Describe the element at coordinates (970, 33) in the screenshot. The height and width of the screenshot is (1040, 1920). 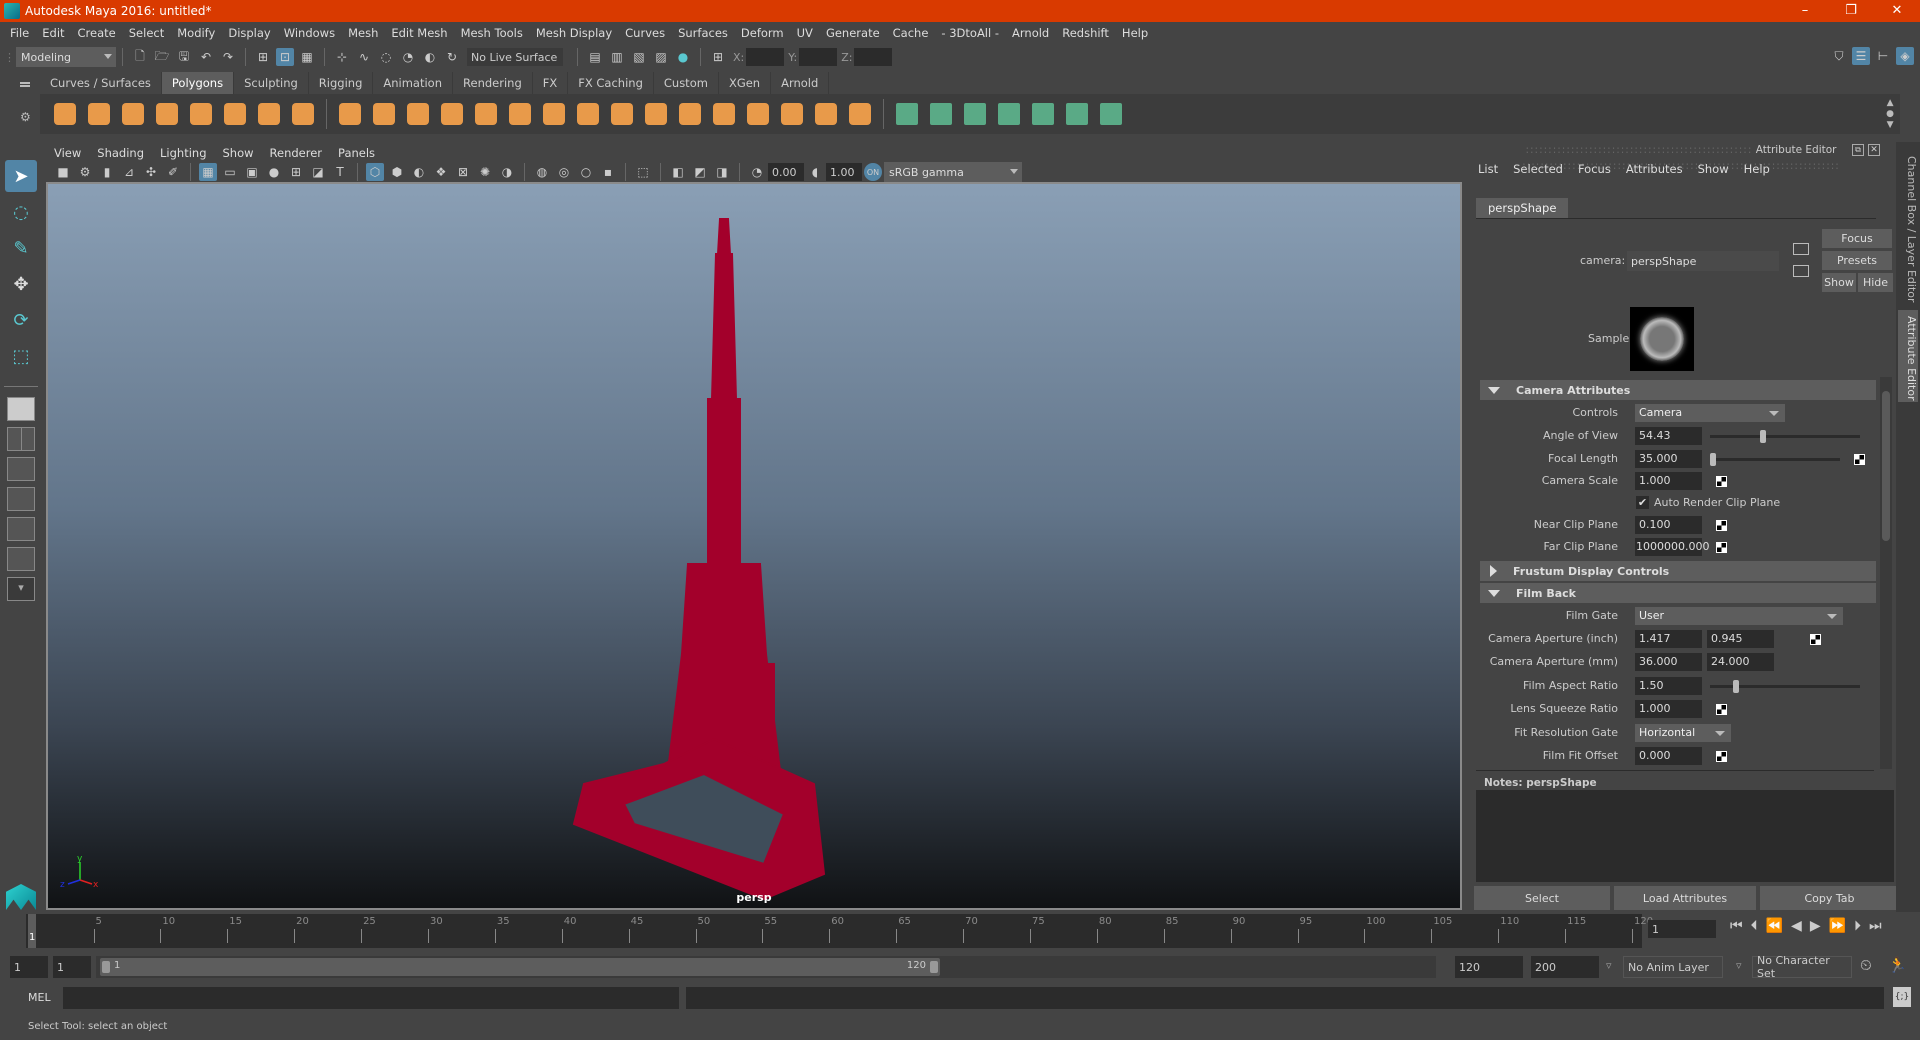
I see `menu-3dtoall: - 3DtoAll -` at that location.